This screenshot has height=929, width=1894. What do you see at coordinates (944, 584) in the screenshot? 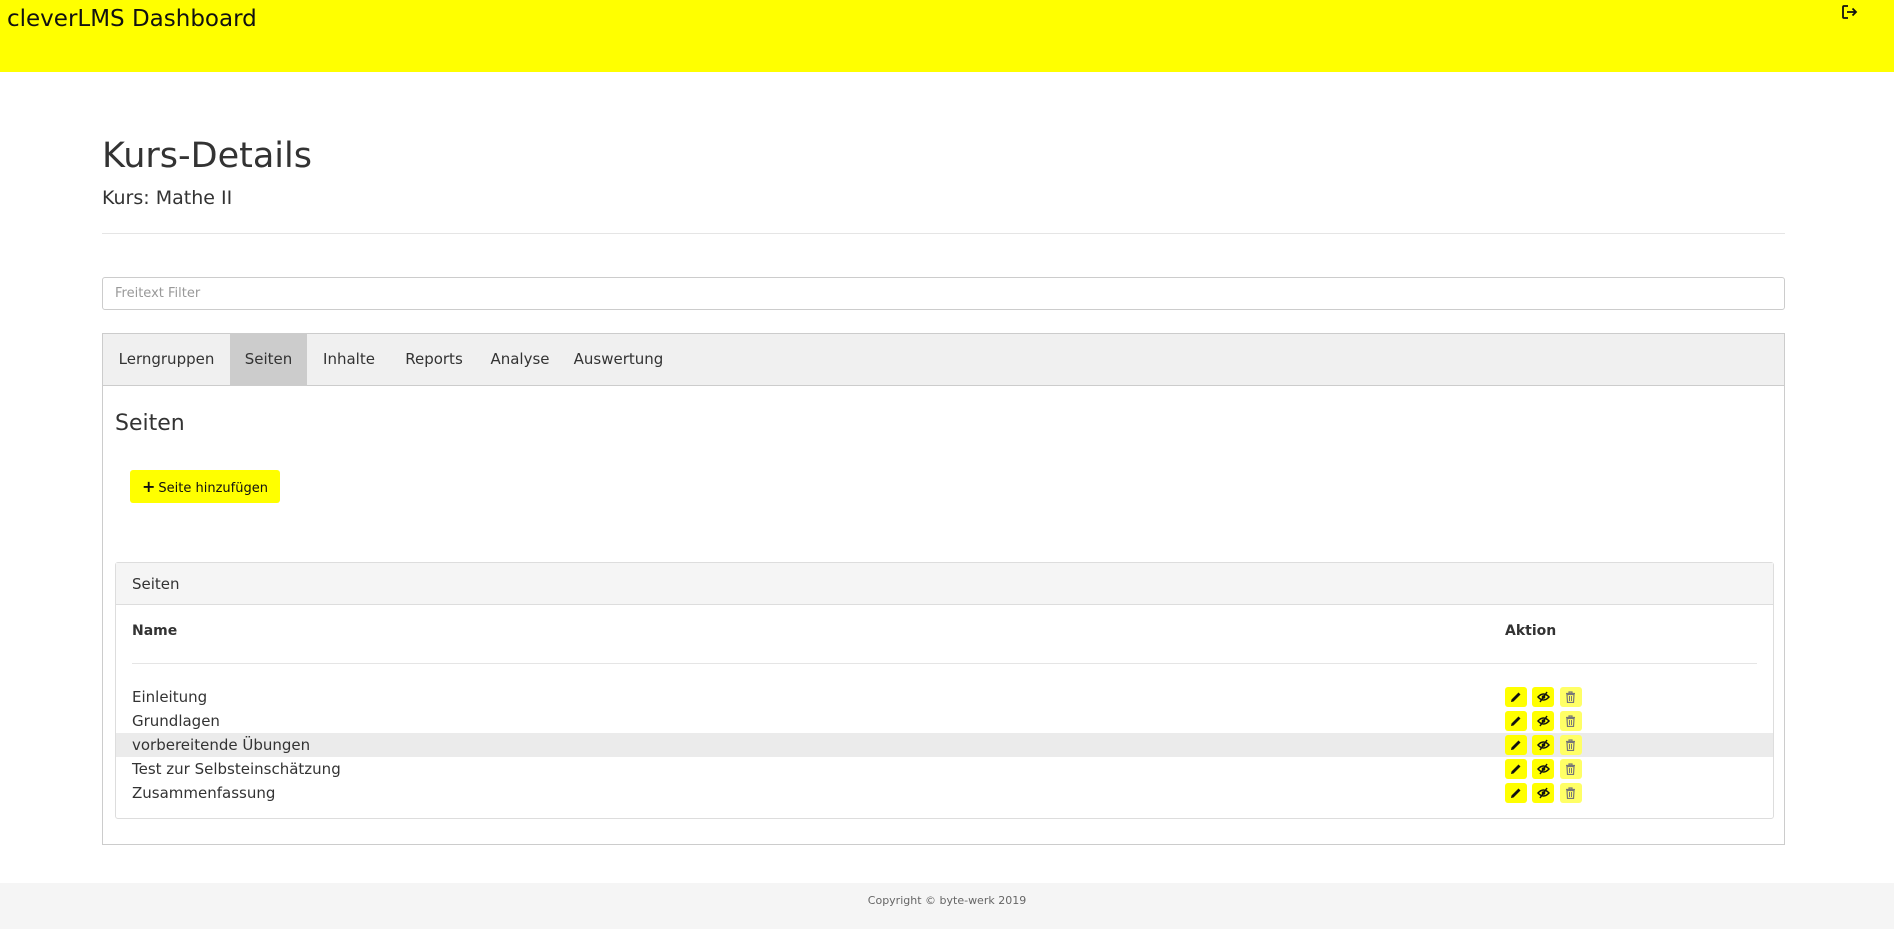
I see `card-header: Seiten` at bounding box center [944, 584].